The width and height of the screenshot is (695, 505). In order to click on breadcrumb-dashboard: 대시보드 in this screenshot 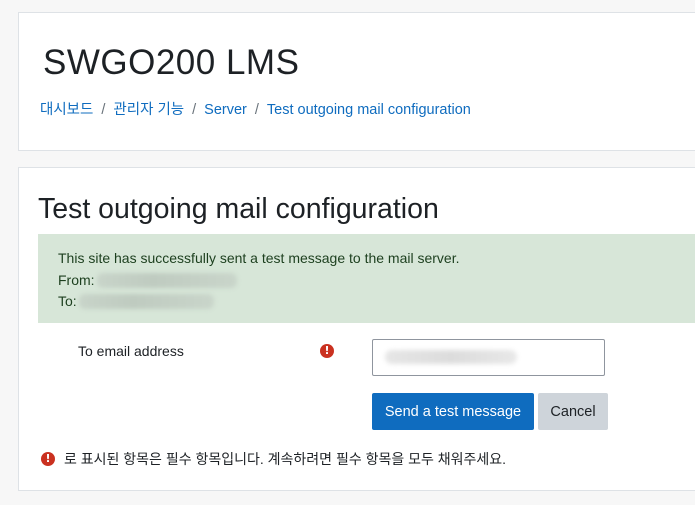, I will do `click(66, 110)`.